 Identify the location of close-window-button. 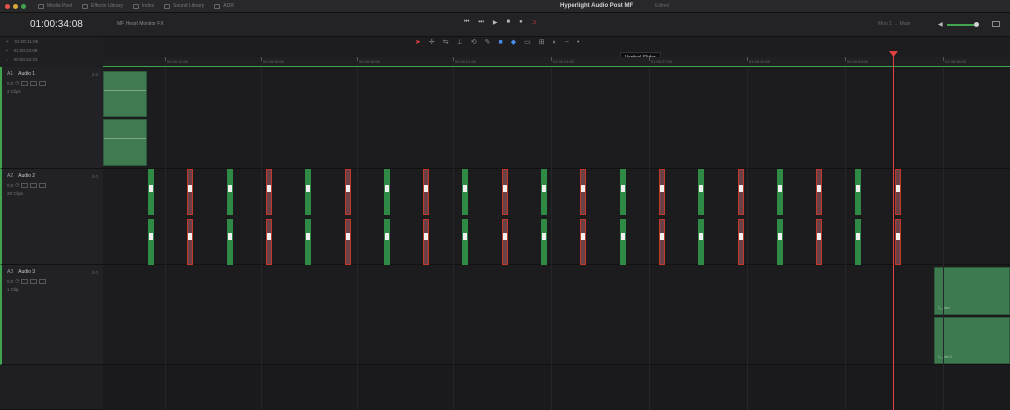
(7, 6).